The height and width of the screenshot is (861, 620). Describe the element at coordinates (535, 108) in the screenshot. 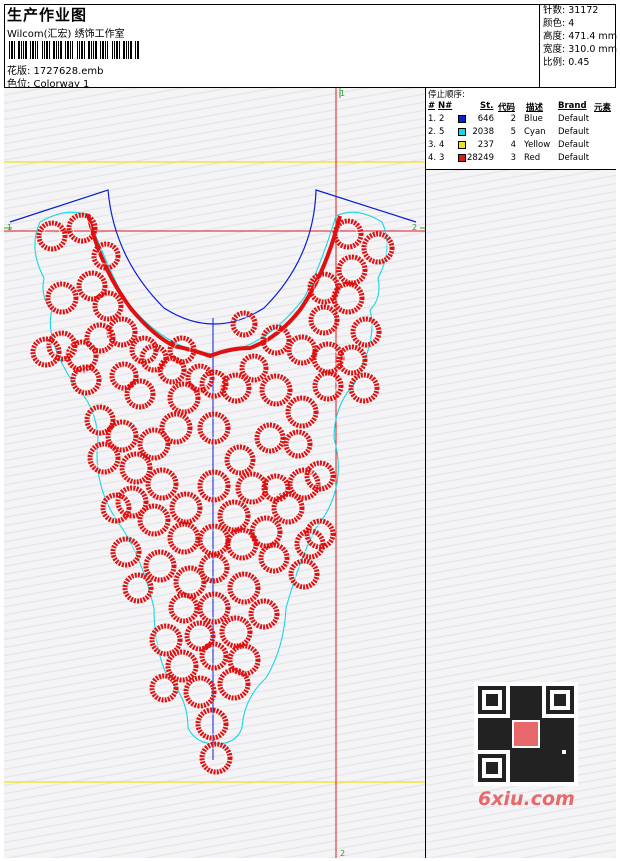

I see `col-header-desc: 描述` at that location.